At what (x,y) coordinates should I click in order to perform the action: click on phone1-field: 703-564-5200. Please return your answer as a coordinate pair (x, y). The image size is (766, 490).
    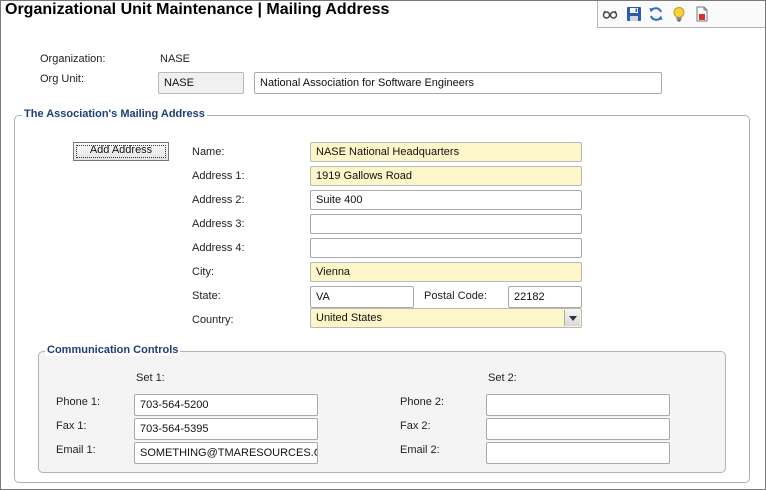
    Looking at the image, I should click on (226, 405).